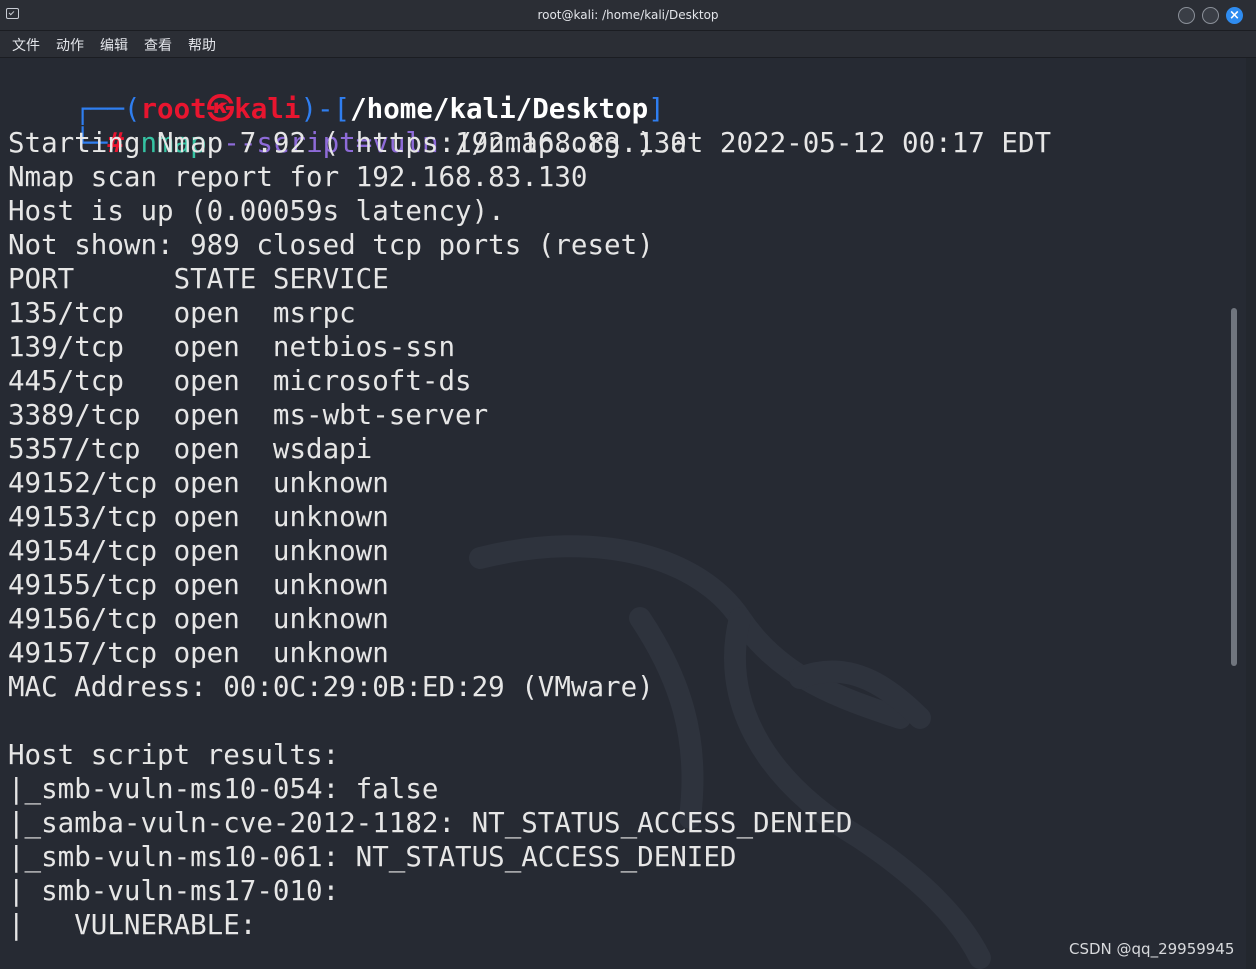 The width and height of the screenshot is (1256, 969). I want to click on window-title: root@kali: /home/kali/Desktop, so click(628, 15).